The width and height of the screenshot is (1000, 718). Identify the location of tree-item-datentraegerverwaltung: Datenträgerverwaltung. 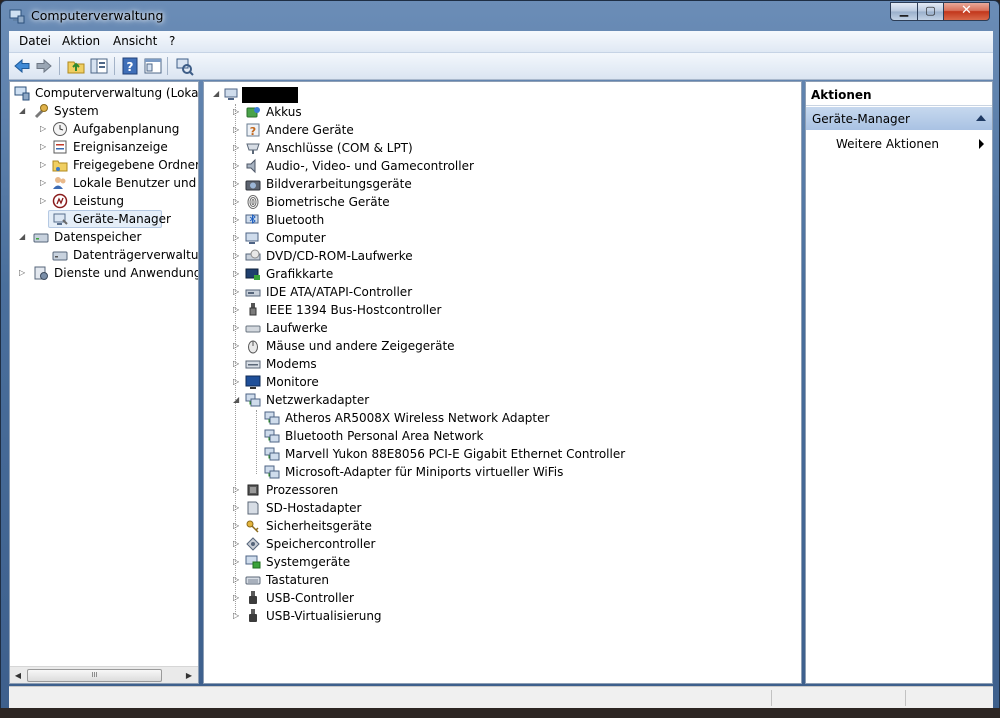
(104, 255).